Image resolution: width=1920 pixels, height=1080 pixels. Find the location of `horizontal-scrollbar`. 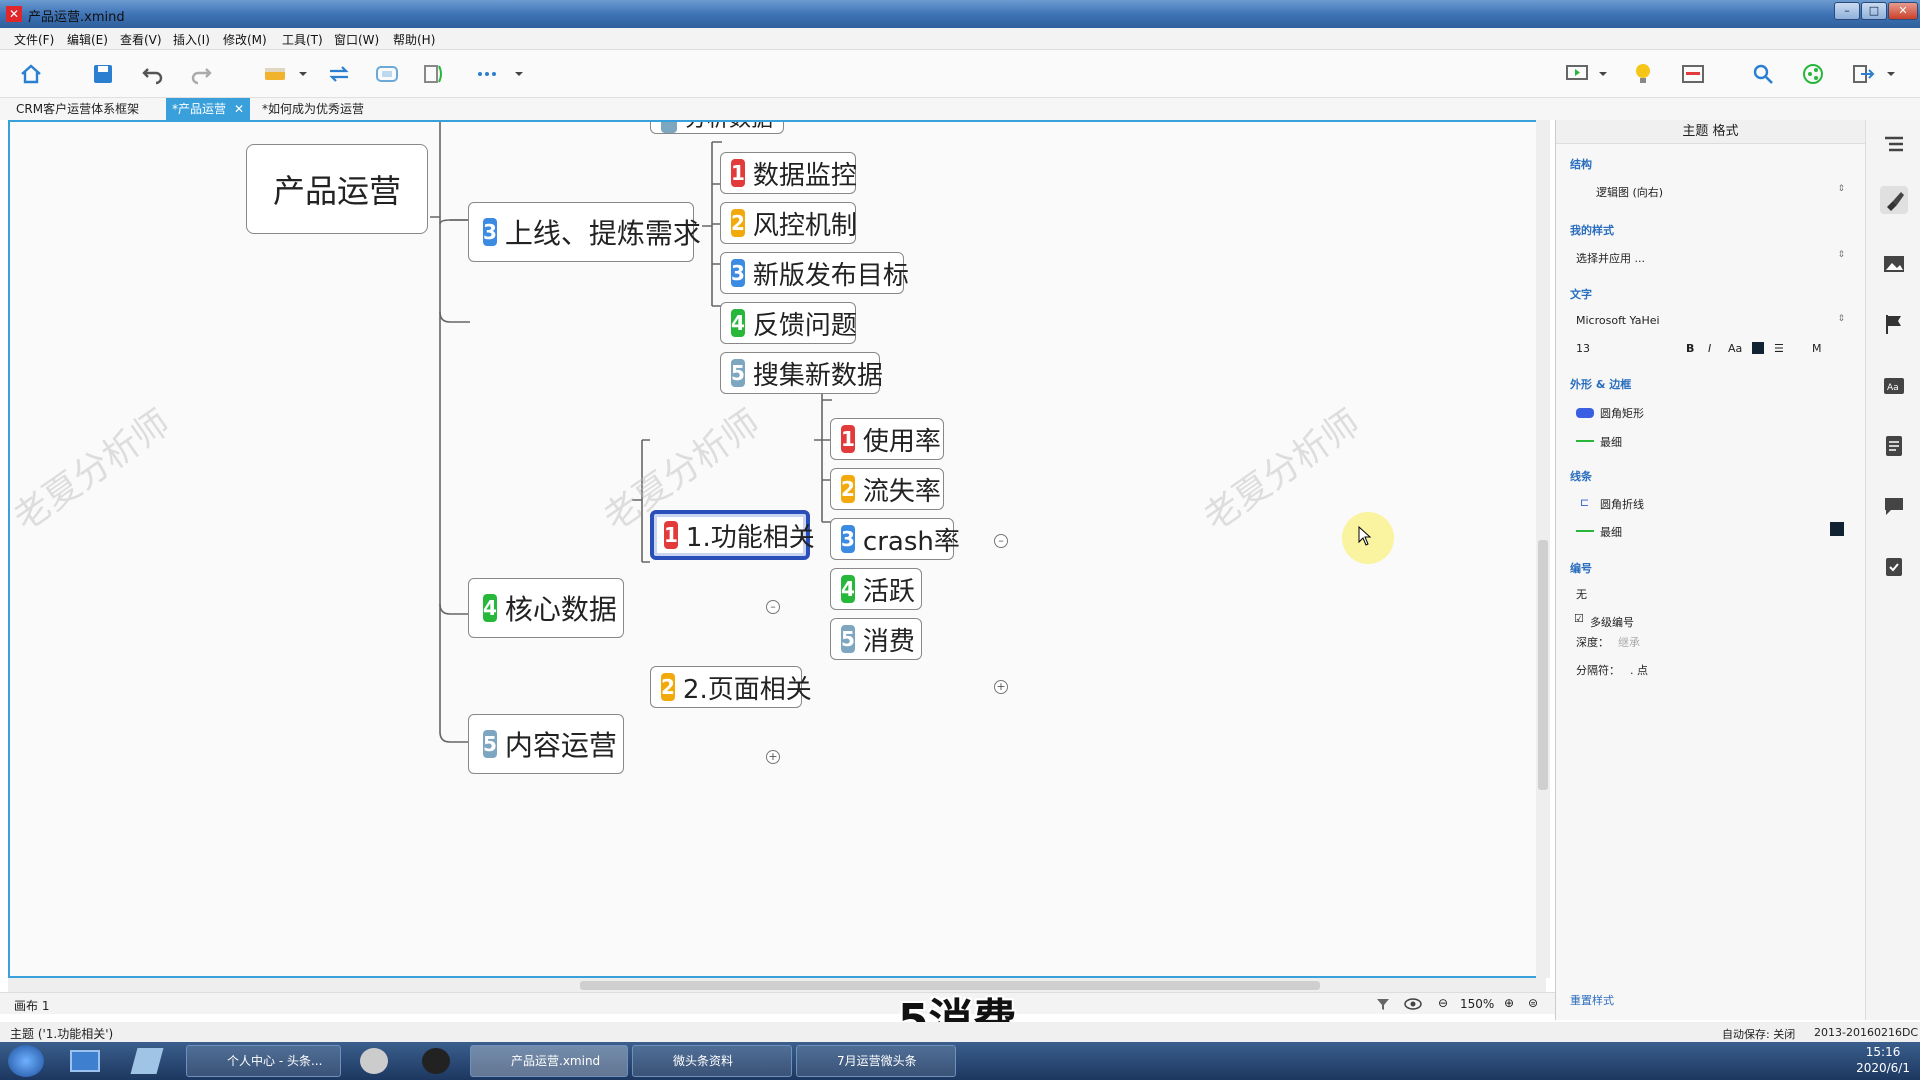

horizontal-scrollbar is located at coordinates (777, 985).